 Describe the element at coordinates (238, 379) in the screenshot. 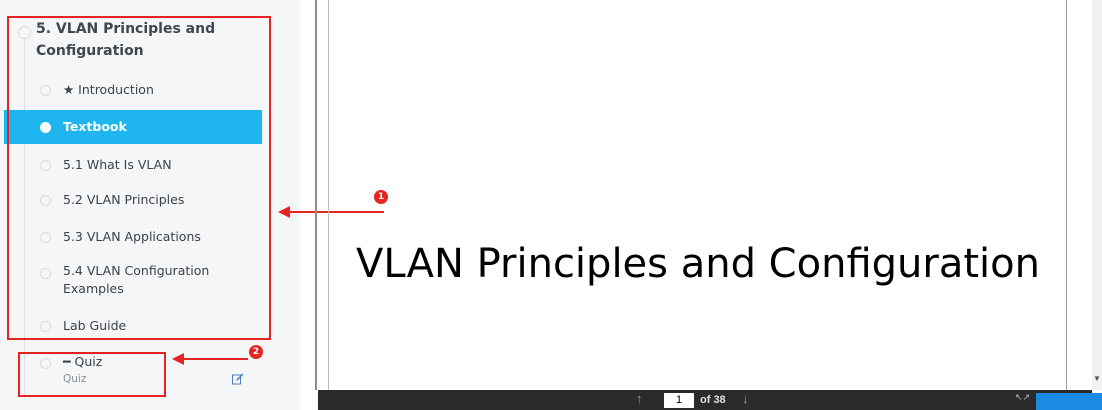

I see `edit-icon` at that location.